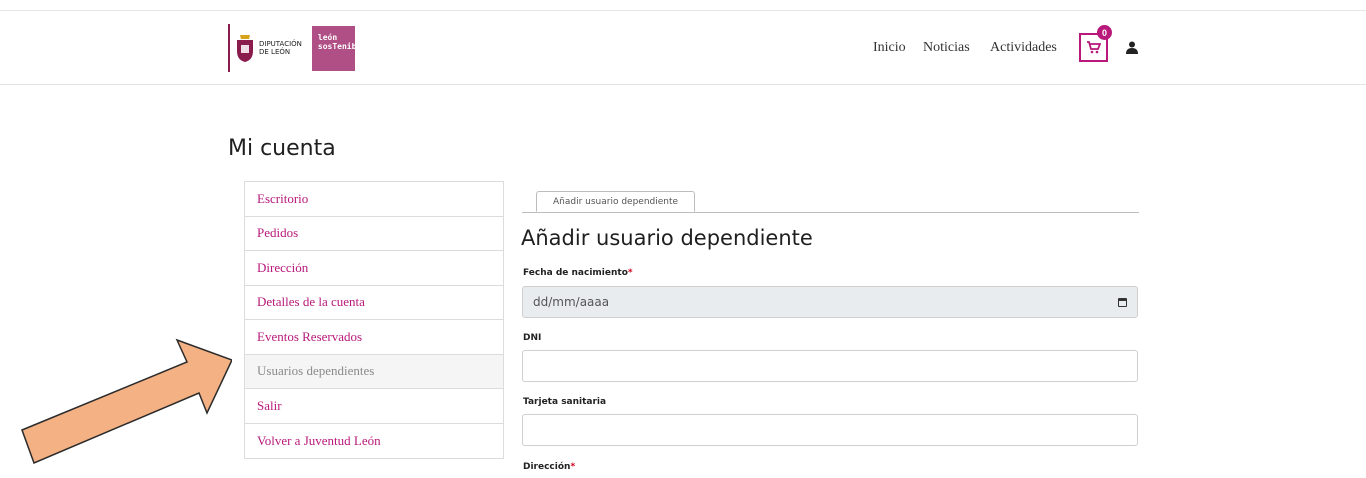 This screenshot has width=1366, height=478. I want to click on dni-input, so click(830, 366).